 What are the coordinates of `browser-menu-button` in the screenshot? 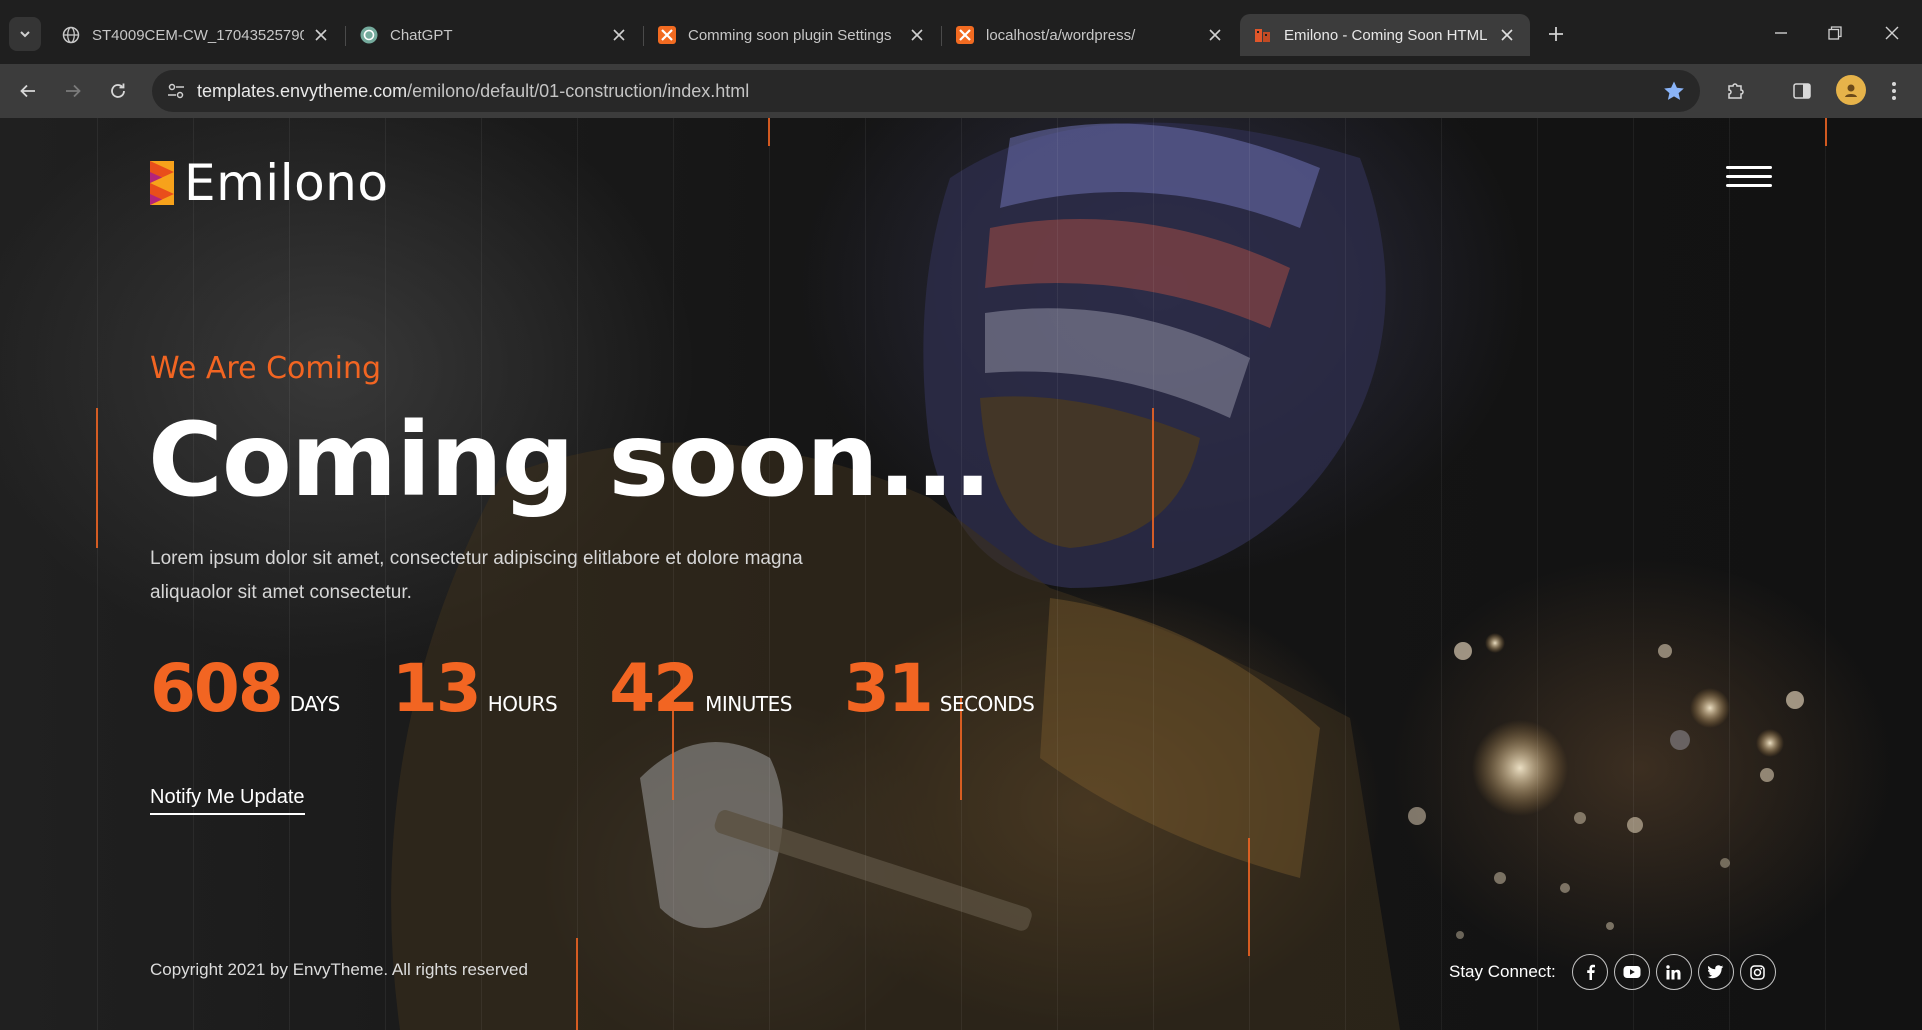 It's located at (1894, 91).